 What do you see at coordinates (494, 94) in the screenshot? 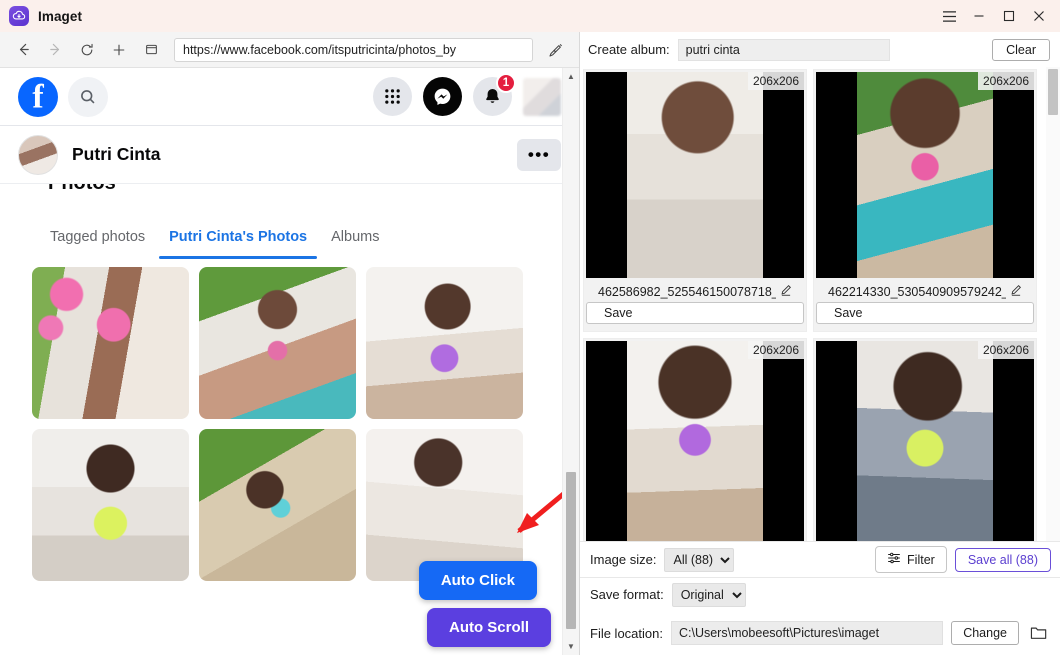
I see `notifications-bell-icon: 1` at bounding box center [494, 94].